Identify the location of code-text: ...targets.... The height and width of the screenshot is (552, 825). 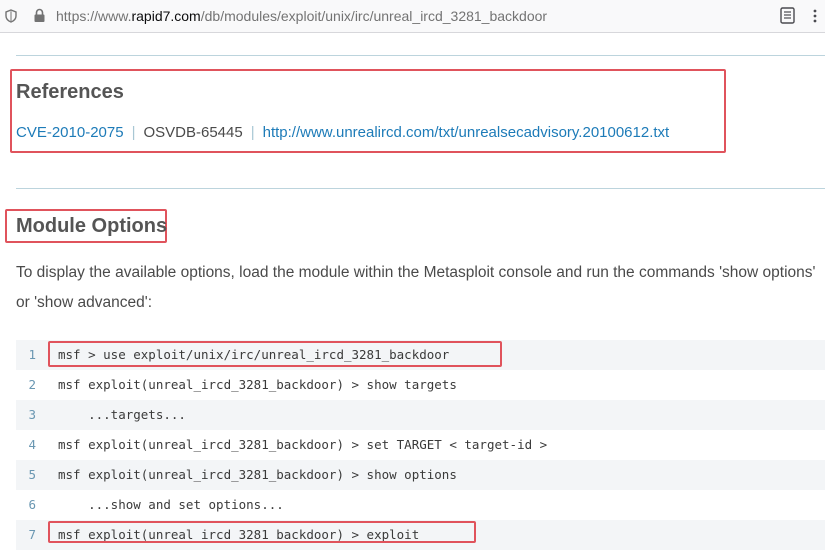
(122, 414).